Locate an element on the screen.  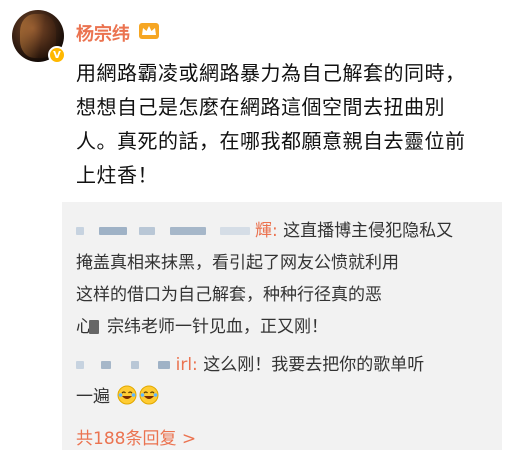
crown-icon is located at coordinates (149, 33).